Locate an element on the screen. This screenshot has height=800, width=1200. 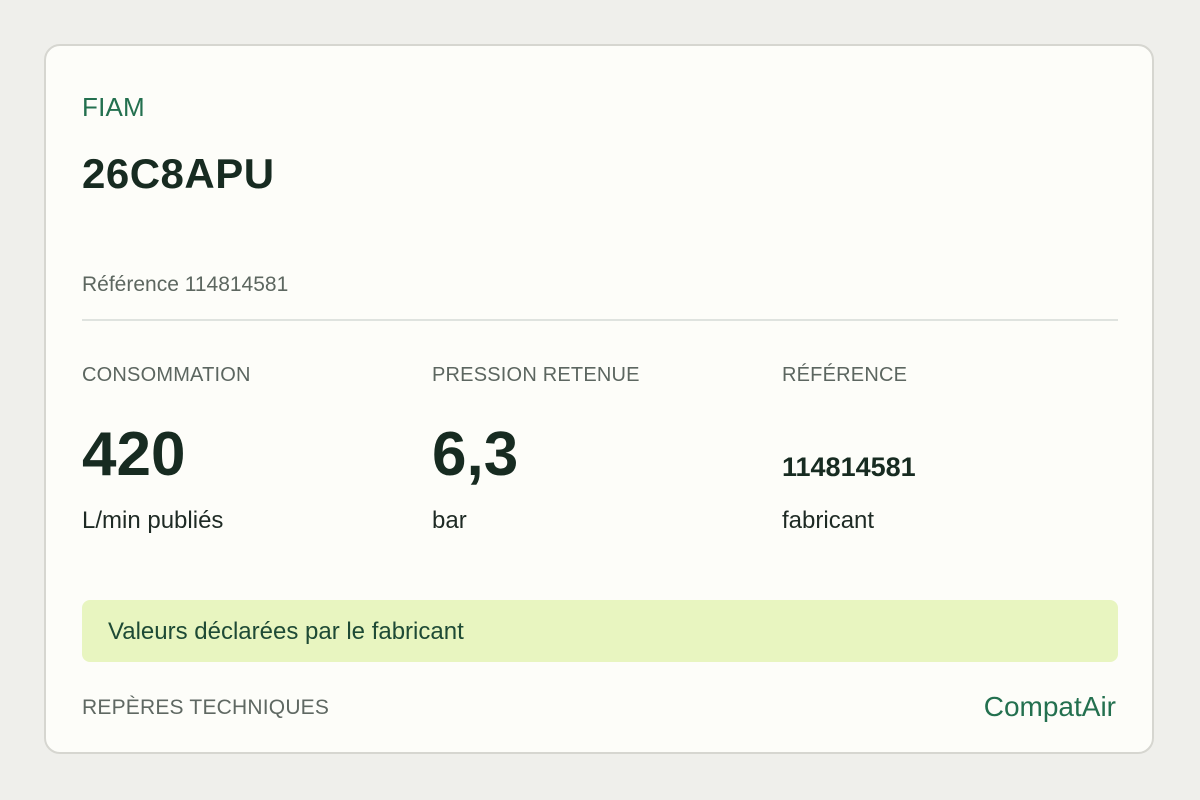
section-label: REPÈRES TECHNIQUES is located at coordinates (206, 707).